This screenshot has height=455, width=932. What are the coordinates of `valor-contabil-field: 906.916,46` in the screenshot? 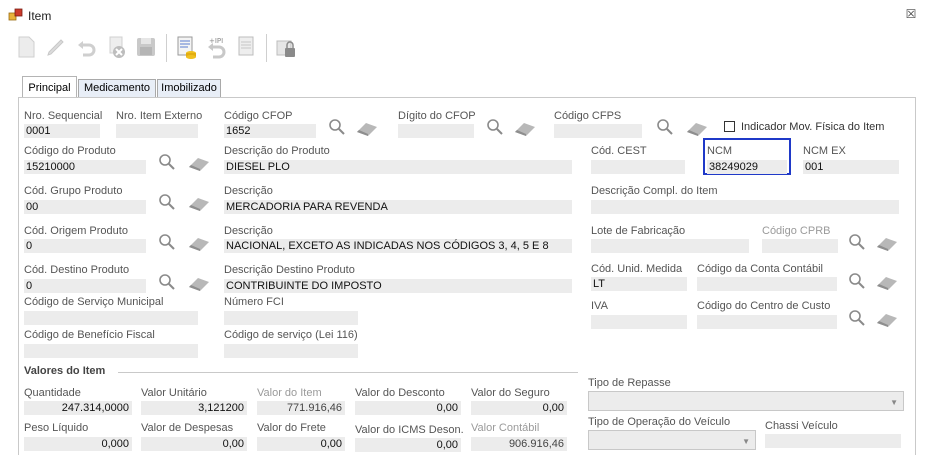 It's located at (519, 444).